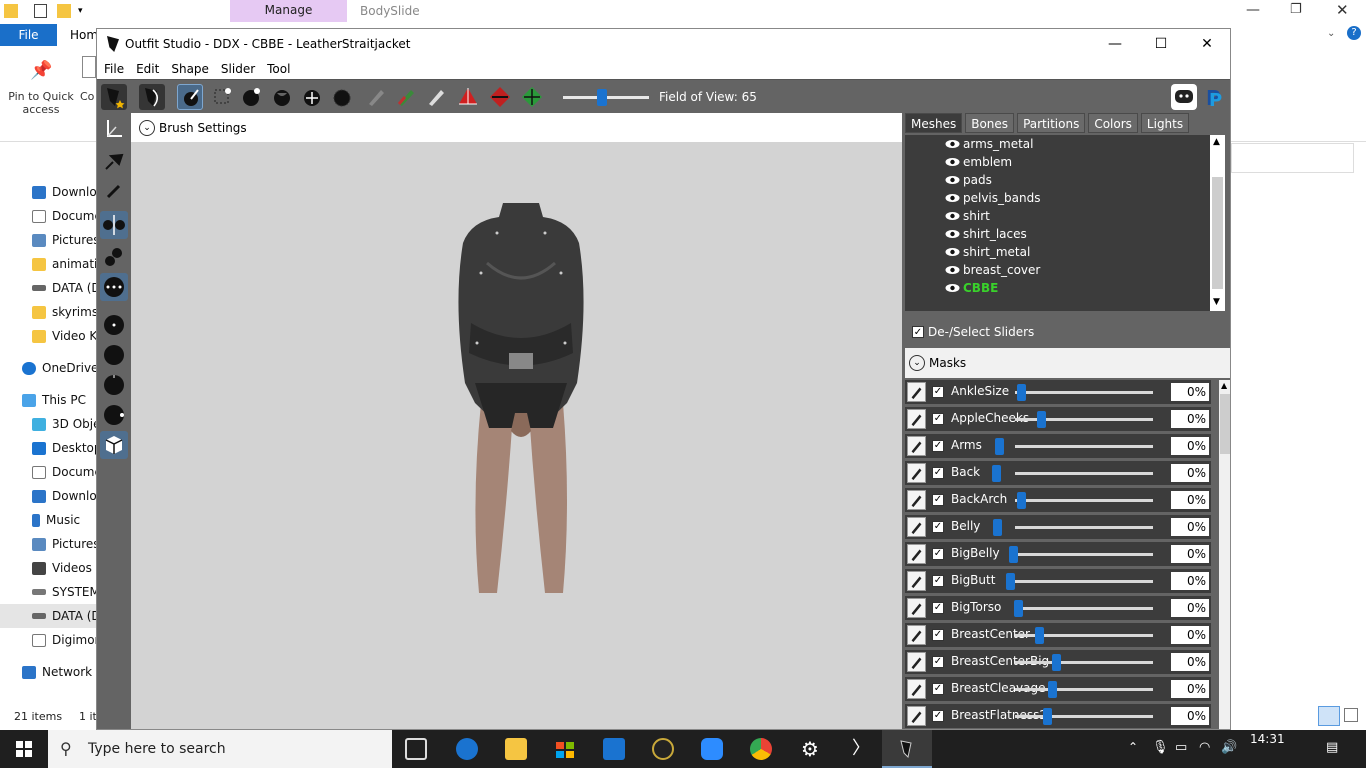 Image resolution: width=1366 pixels, height=768 pixels. What do you see at coordinates (1224, 554) in the screenshot?
I see `slider-list-scrollbar: ▲` at bounding box center [1224, 554].